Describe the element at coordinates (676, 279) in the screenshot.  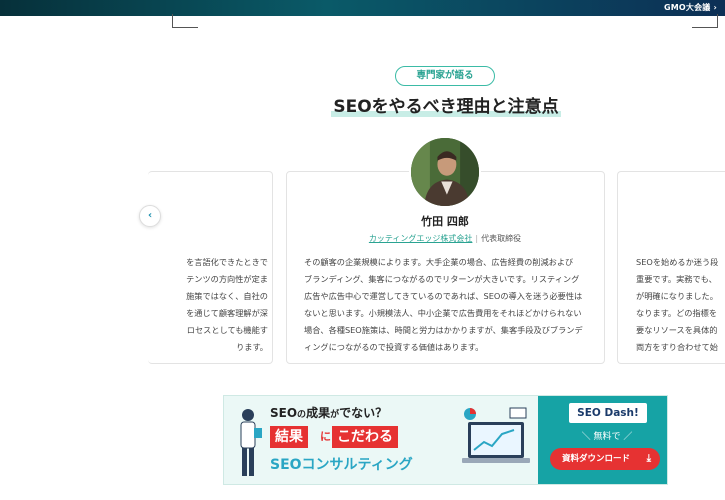
I see `card-line: 重要です。実務でも、` at that location.